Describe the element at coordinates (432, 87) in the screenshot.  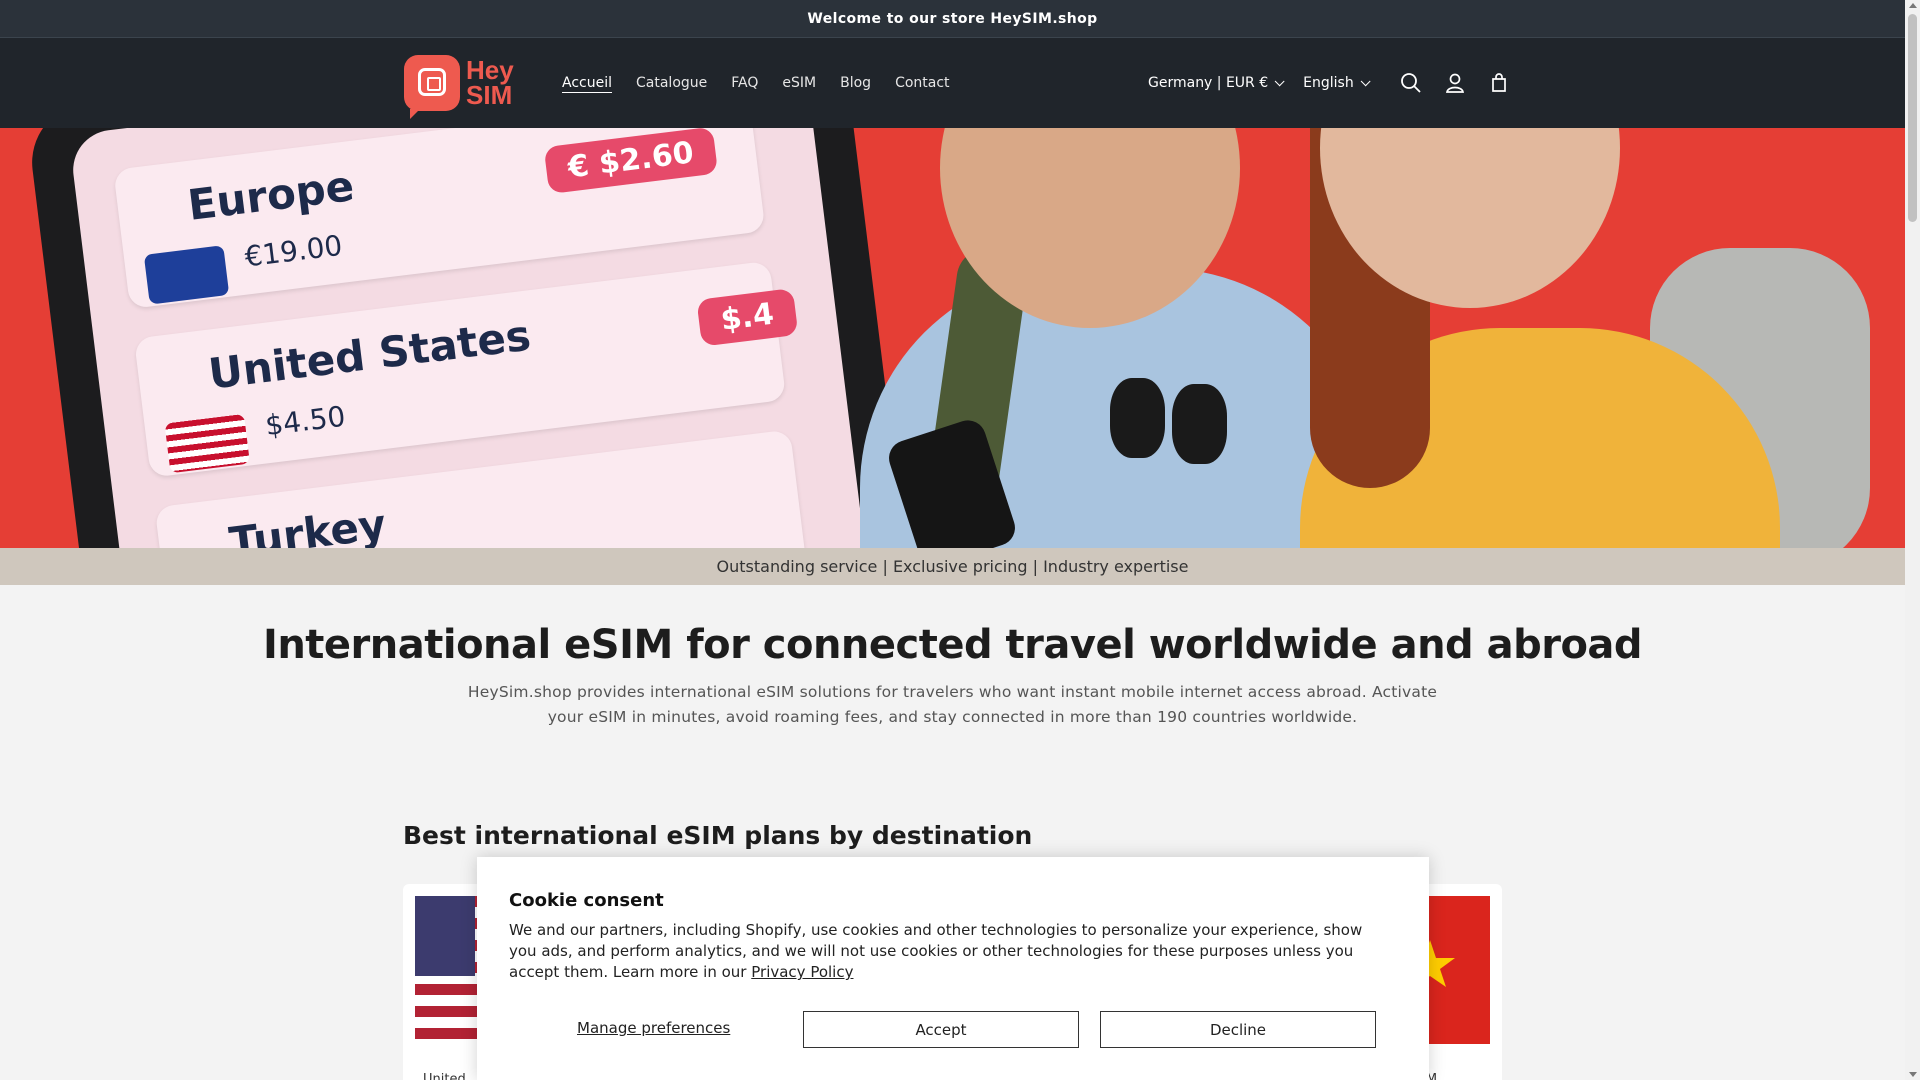
I see `sim-logo-icon` at that location.